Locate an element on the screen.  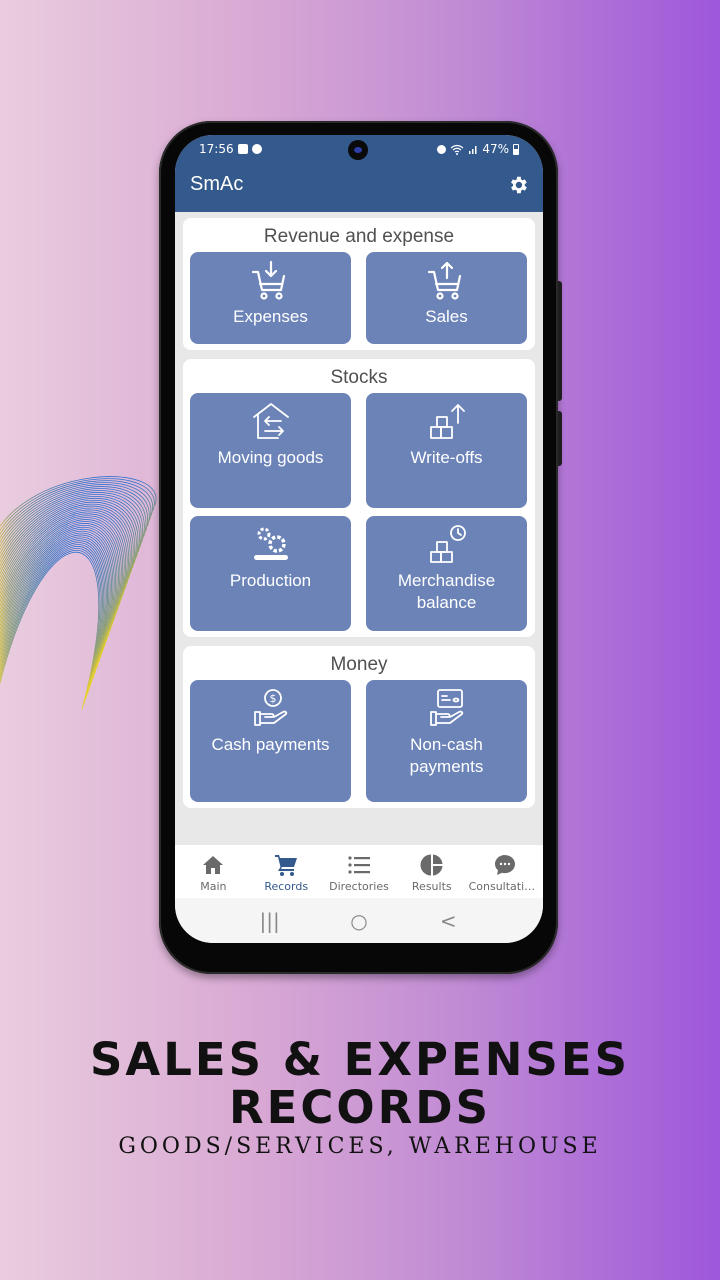
boxes-clock-icon is located at coordinates (447, 544).